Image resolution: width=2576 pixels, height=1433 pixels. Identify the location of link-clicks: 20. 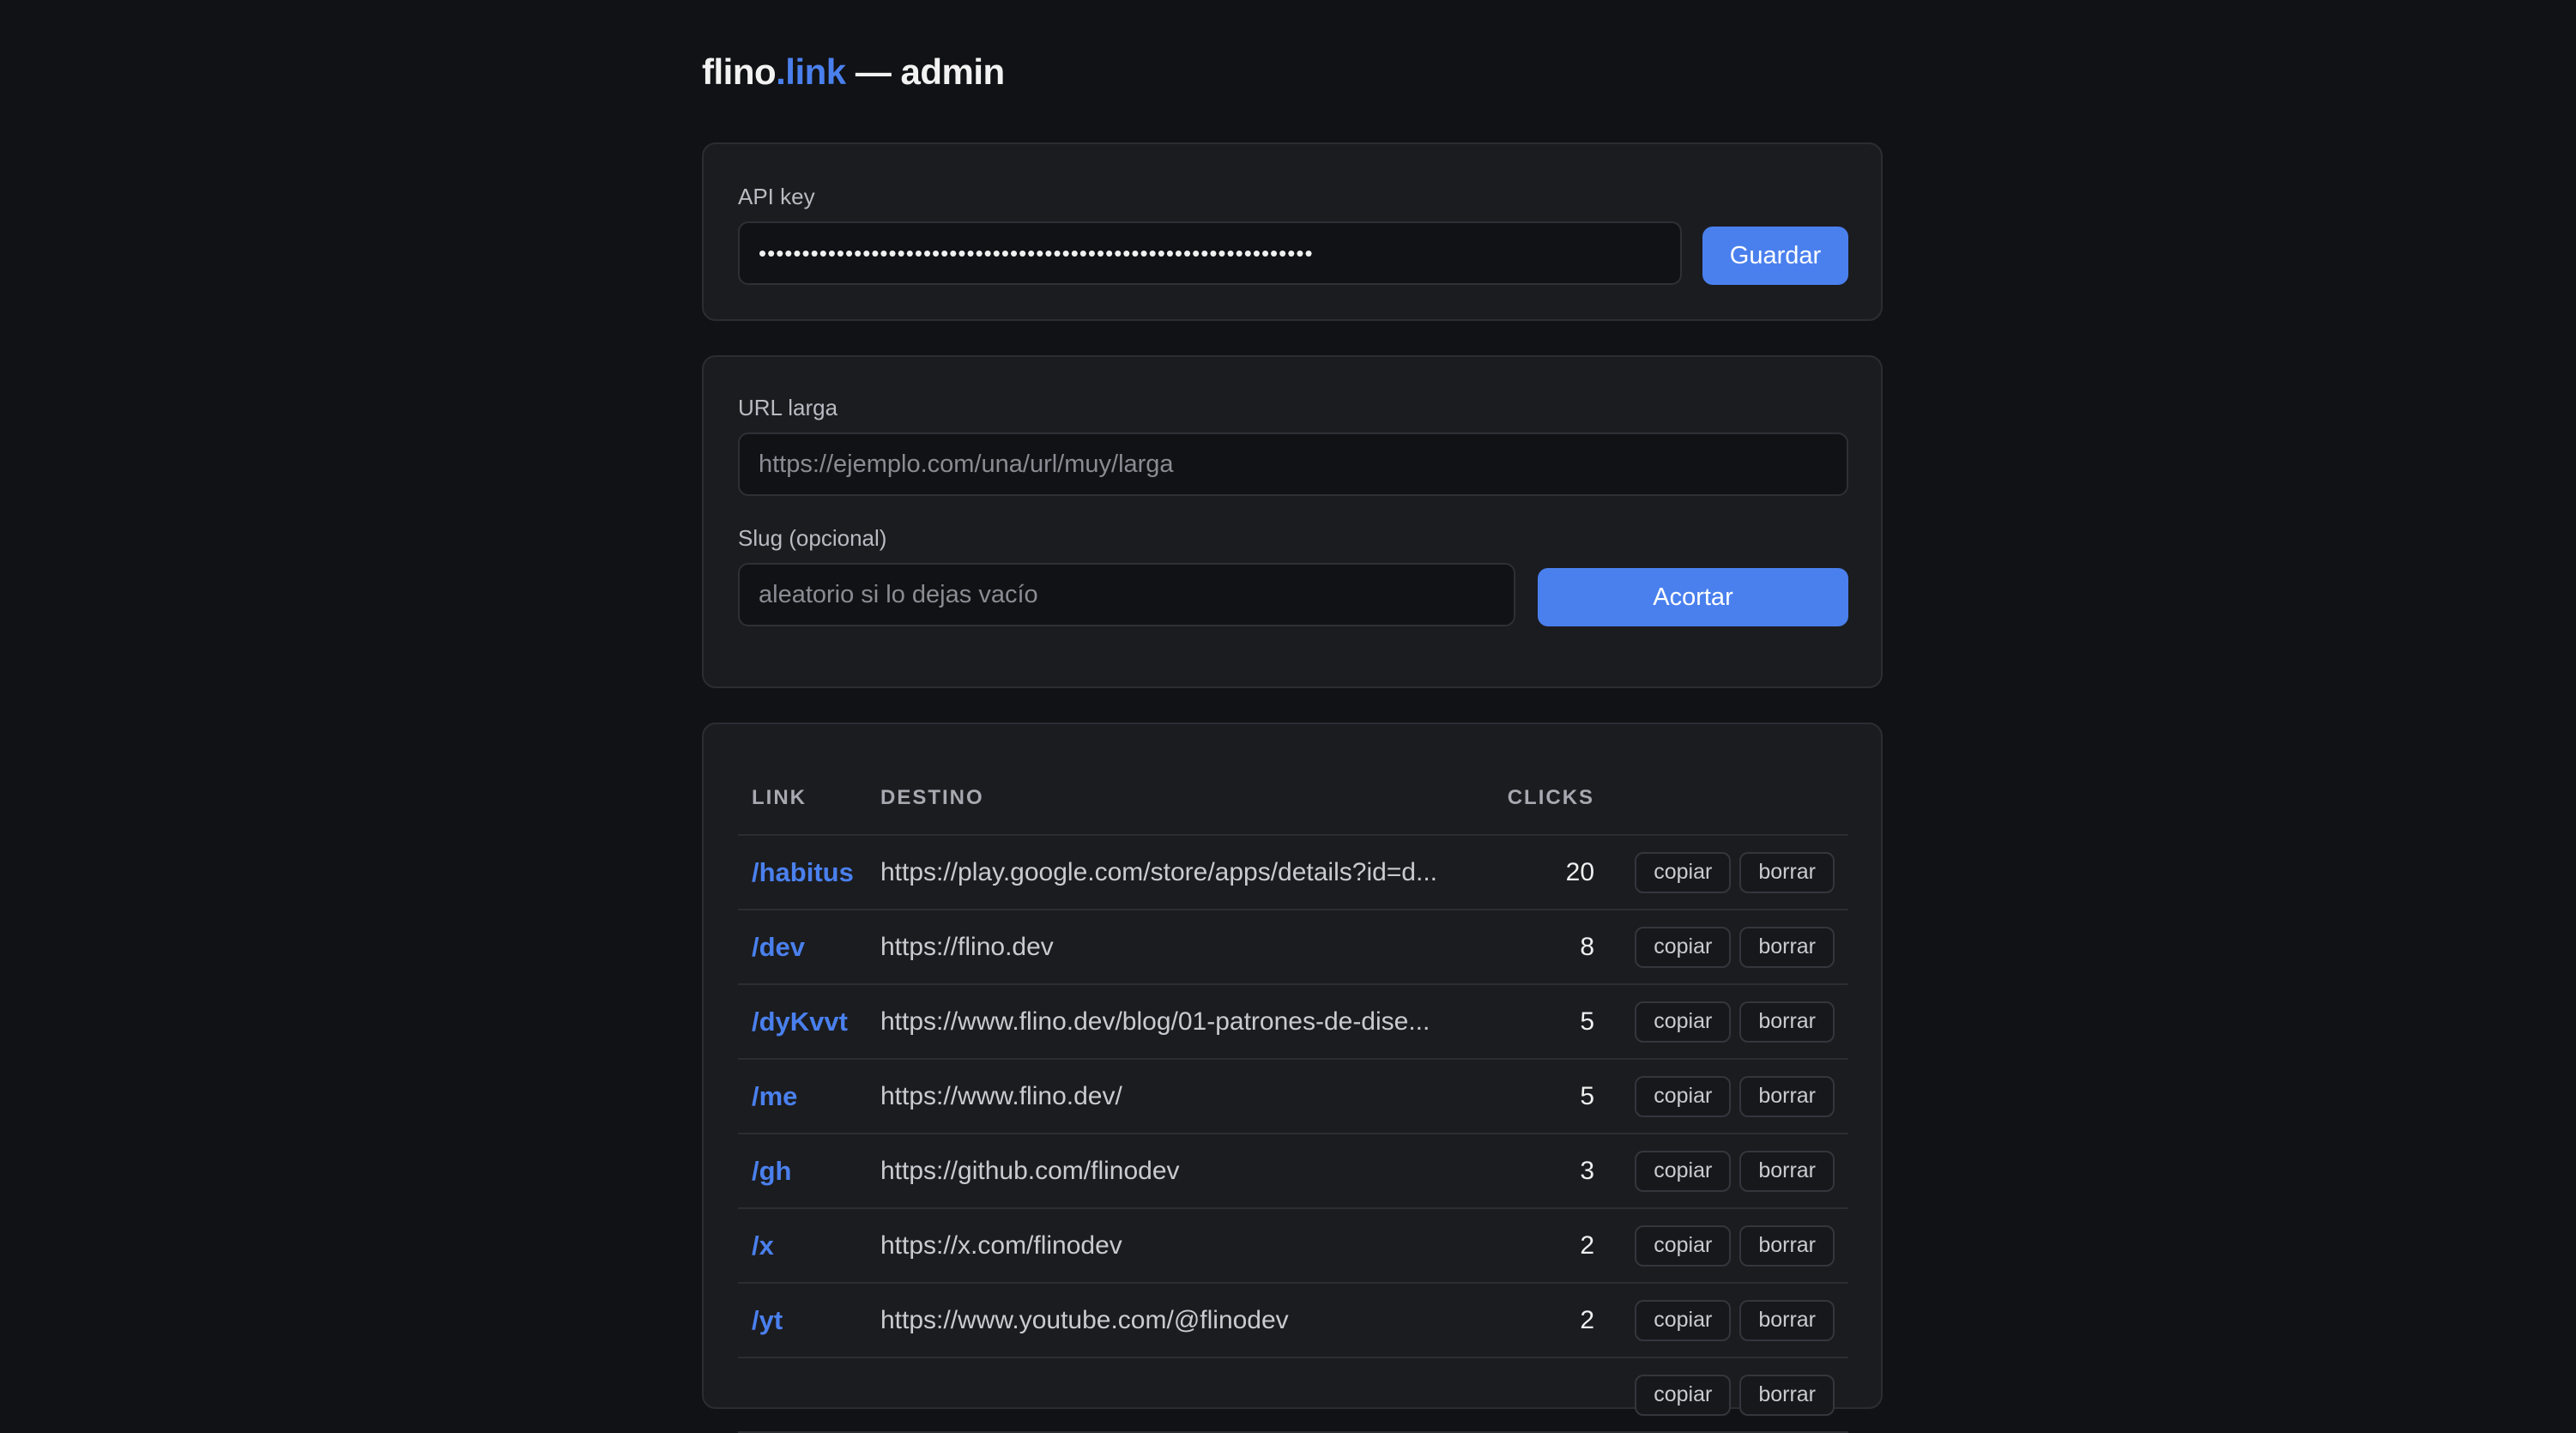
(1543, 872).